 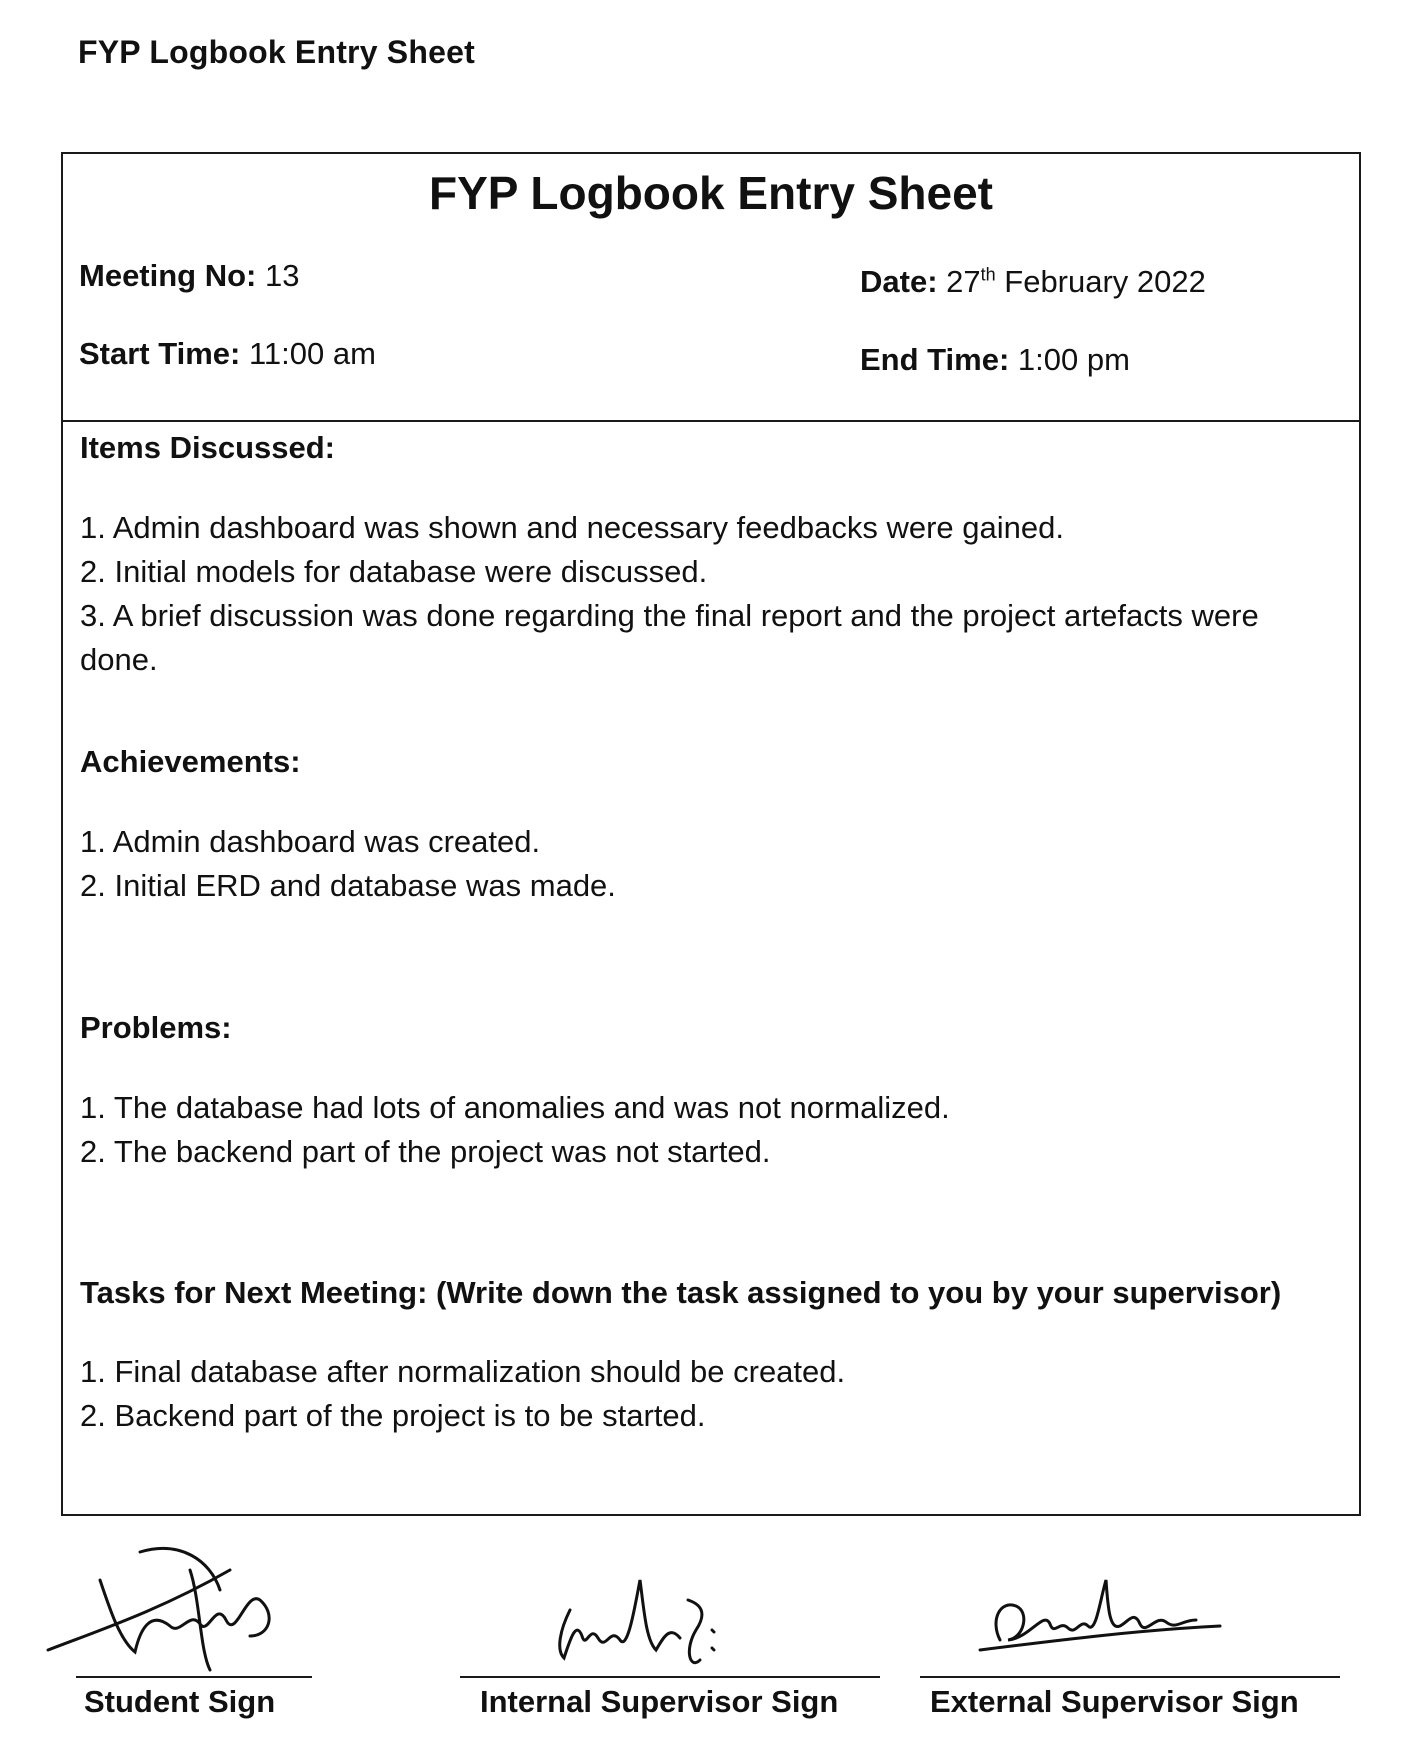 What do you see at coordinates (659, 1701) in the screenshot?
I see `internal-sign-label: Internal Supervisor Sign` at bounding box center [659, 1701].